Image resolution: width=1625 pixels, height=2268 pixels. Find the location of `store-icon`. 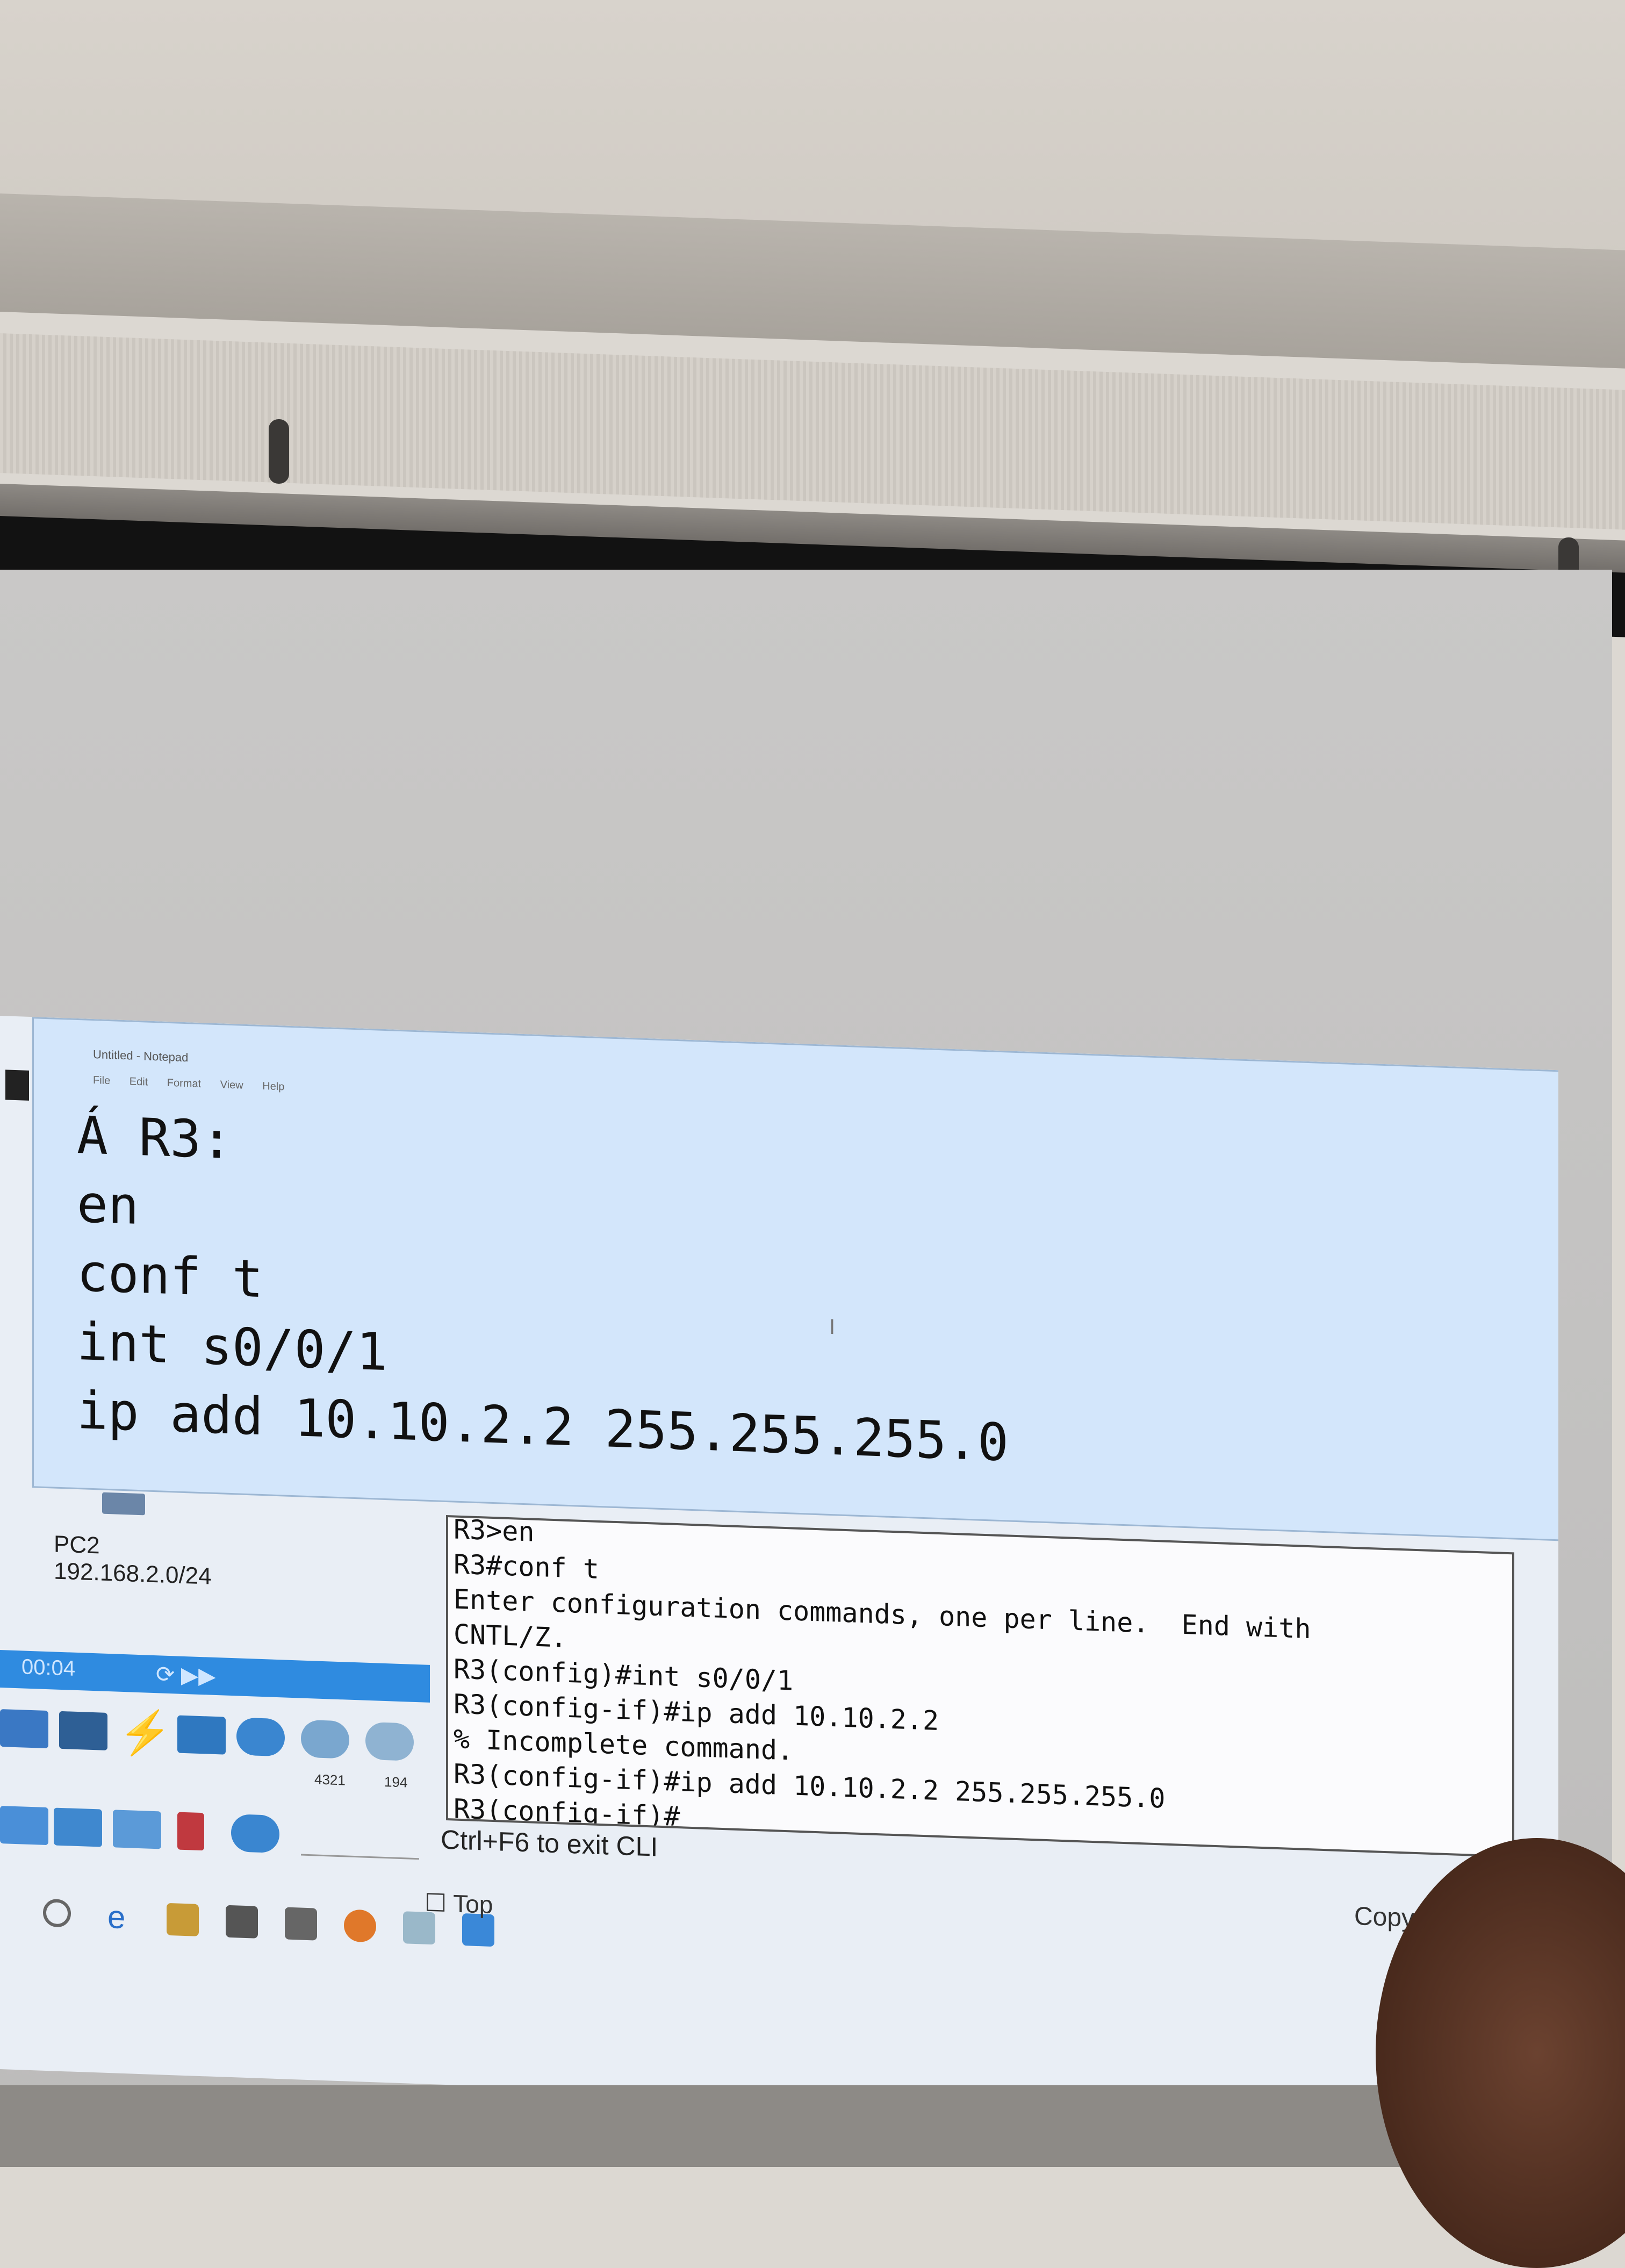

store-icon is located at coordinates (242, 1922).